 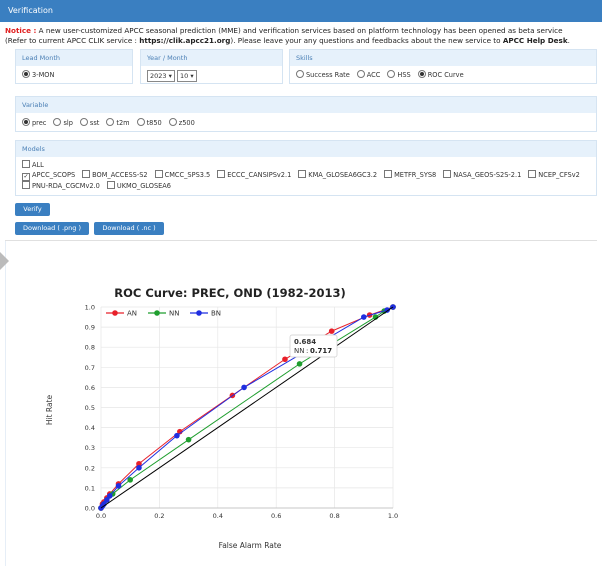 I want to click on variable-option: sst, so click(x=89, y=122).